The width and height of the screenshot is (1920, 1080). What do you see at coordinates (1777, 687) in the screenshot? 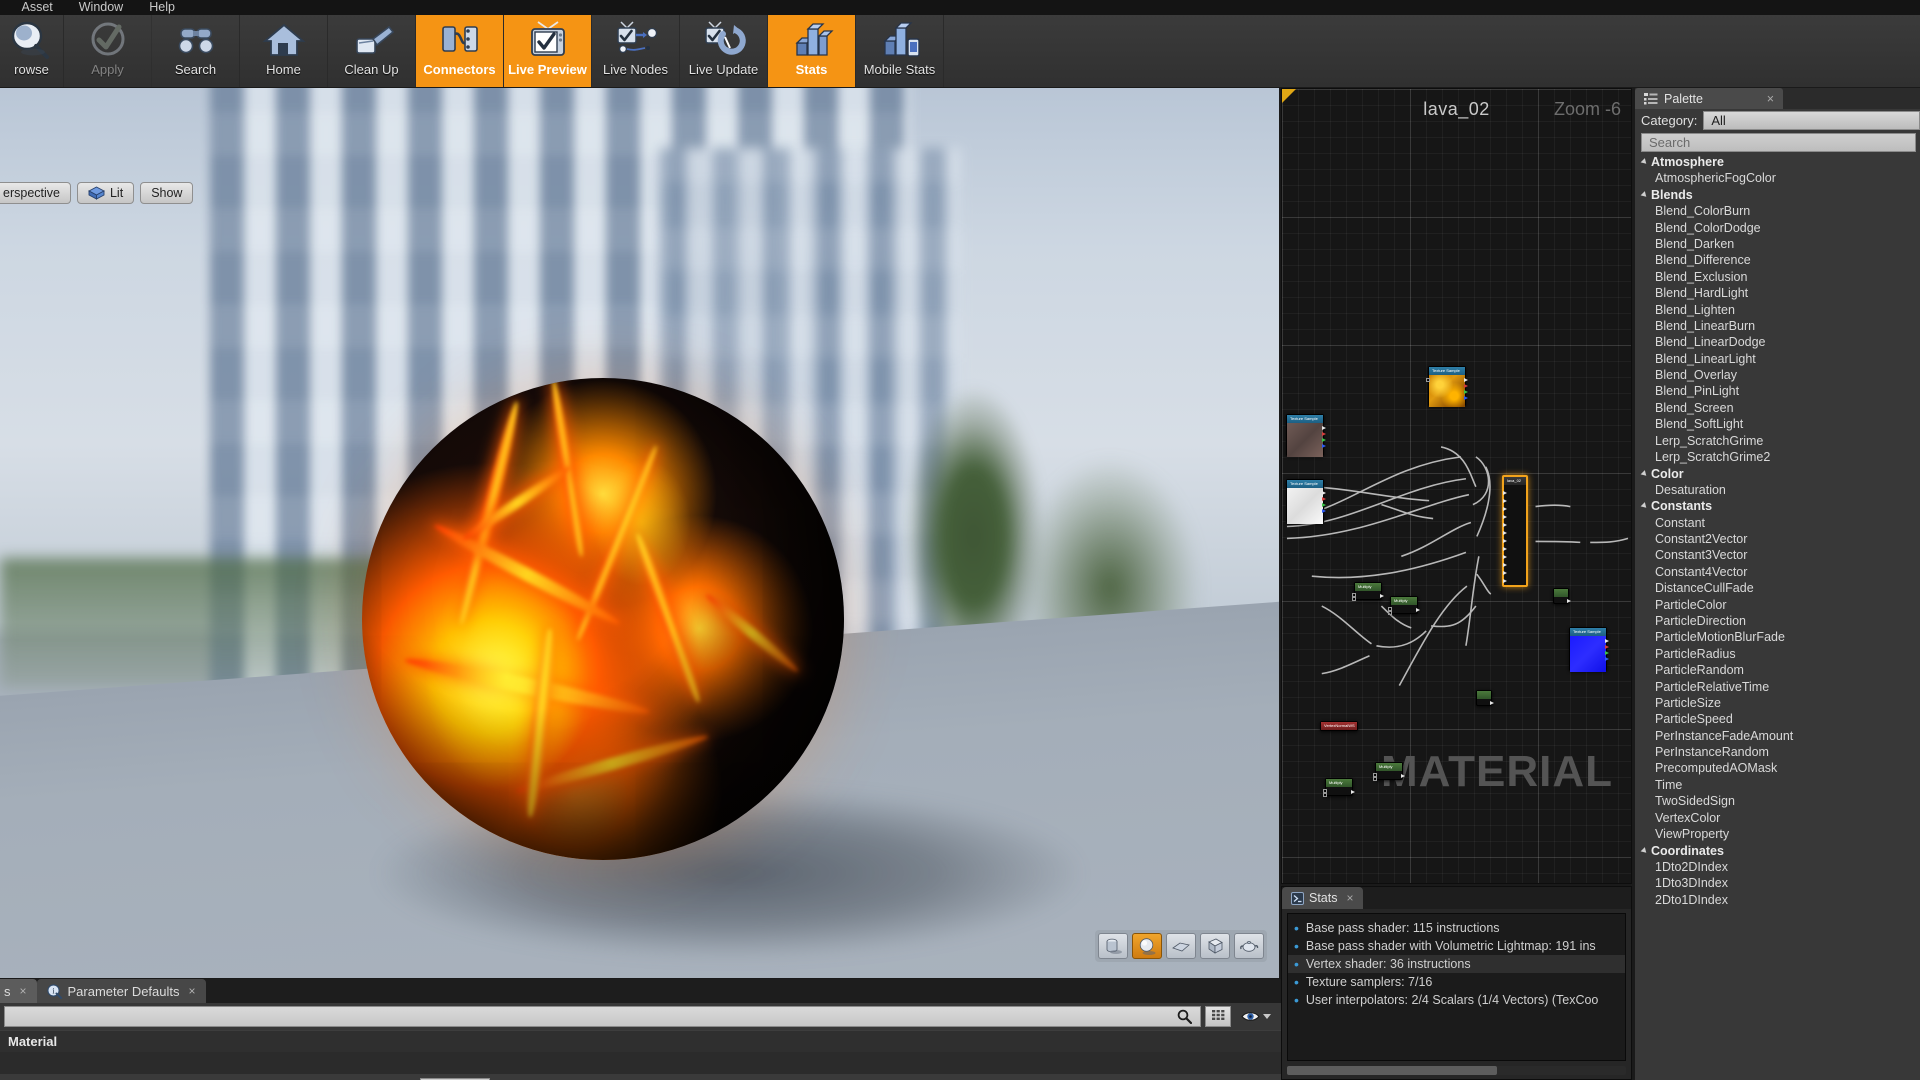
I see `palette-item: ParticleRelativeTime` at bounding box center [1777, 687].